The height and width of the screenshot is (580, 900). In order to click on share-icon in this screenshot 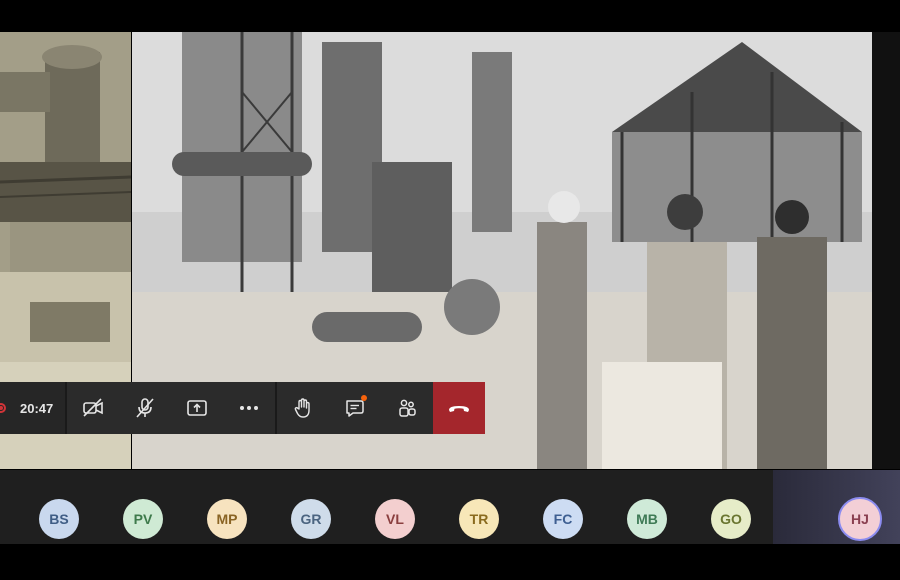, I will do `click(197, 408)`.